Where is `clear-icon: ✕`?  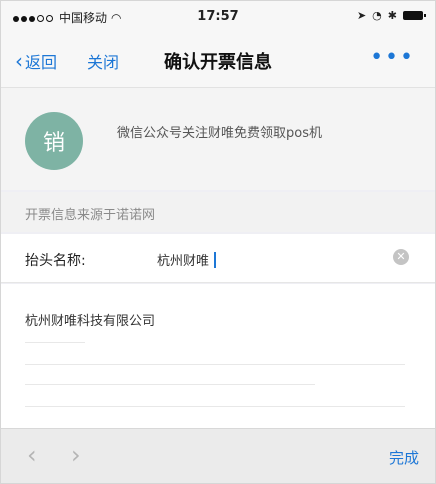
clear-icon: ✕ is located at coordinates (401, 257).